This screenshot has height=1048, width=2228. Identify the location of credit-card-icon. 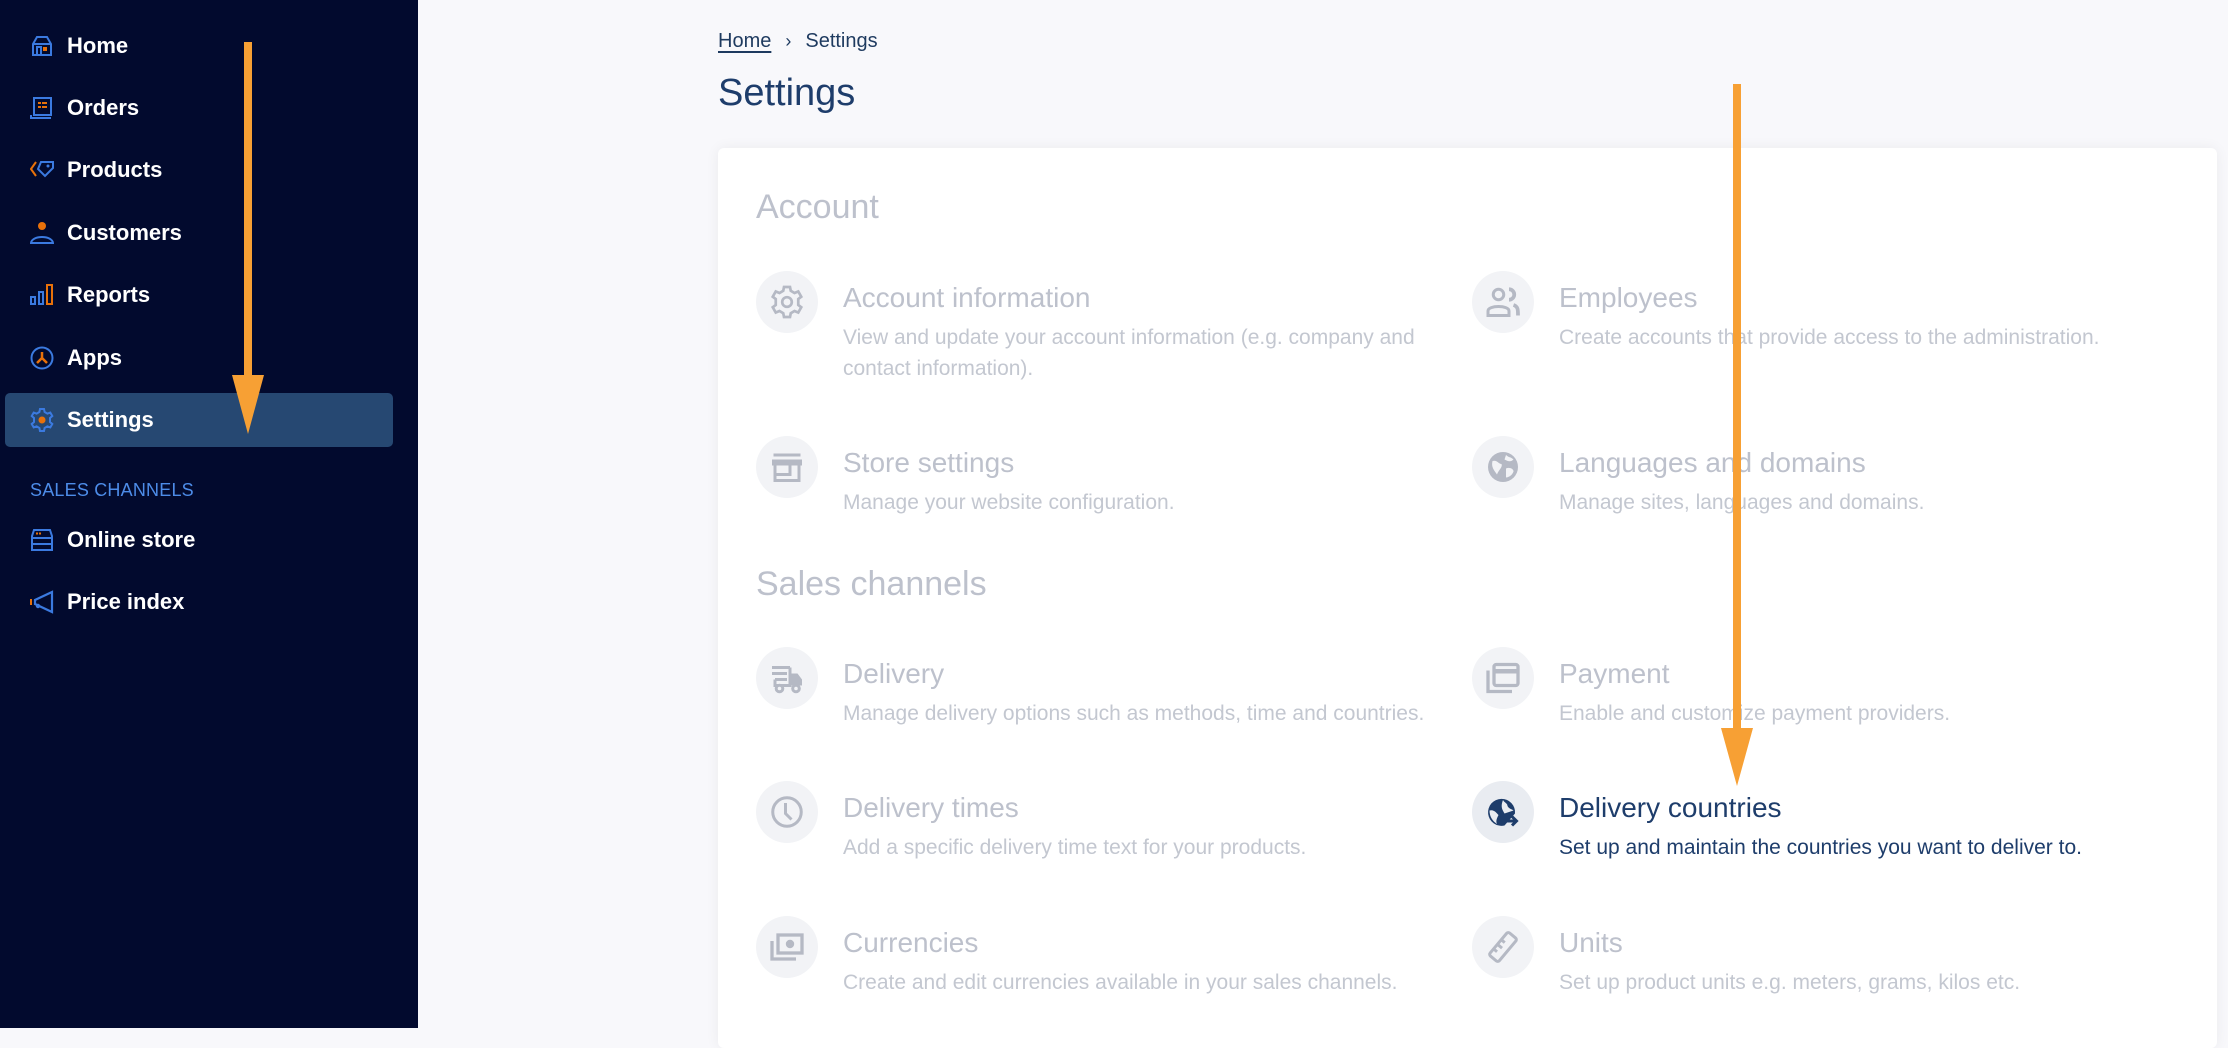
(1503, 678).